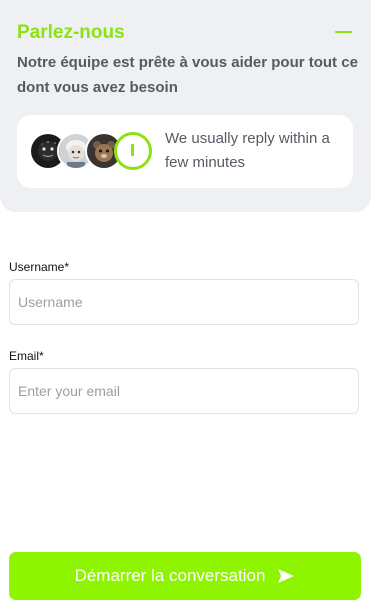  I want to click on reply-time-text: We usually reply within a few minutes, so click(247, 150).